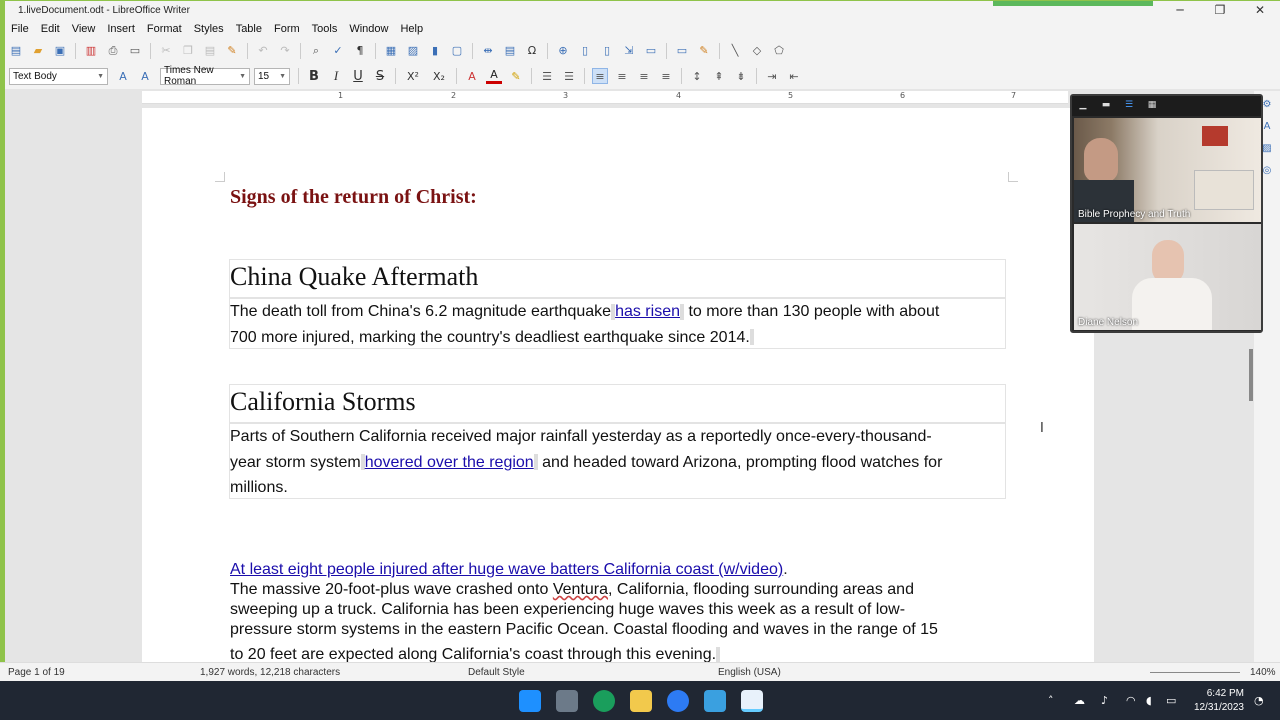 The width and height of the screenshot is (1280, 720). Describe the element at coordinates (166, 51) in the screenshot. I see `cut-icon: ✂` at that location.